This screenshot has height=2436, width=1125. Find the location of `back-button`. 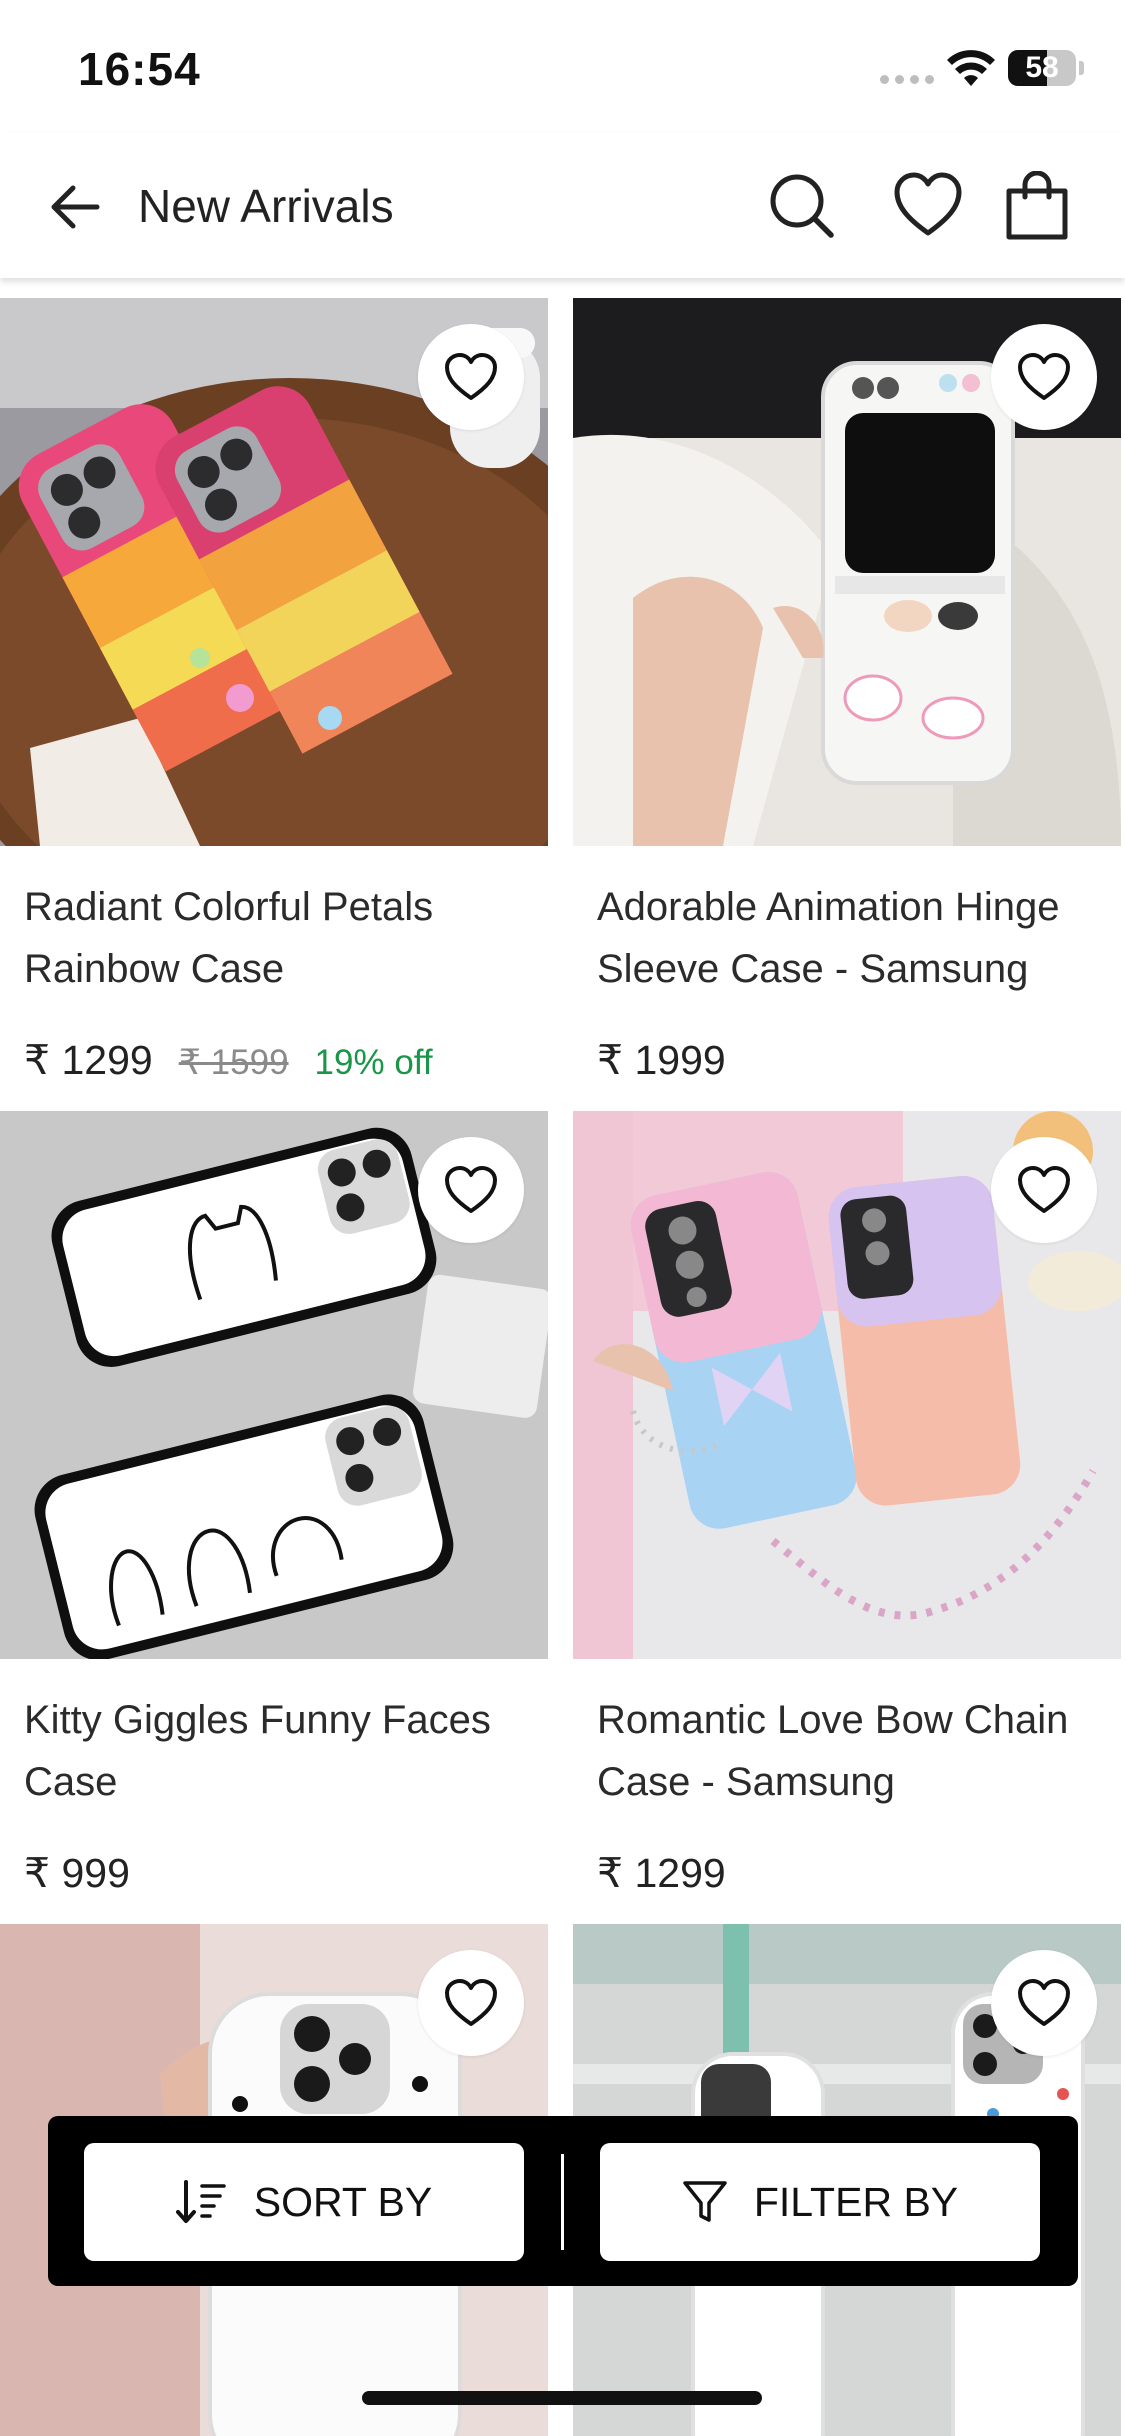

back-button is located at coordinates (75, 207).